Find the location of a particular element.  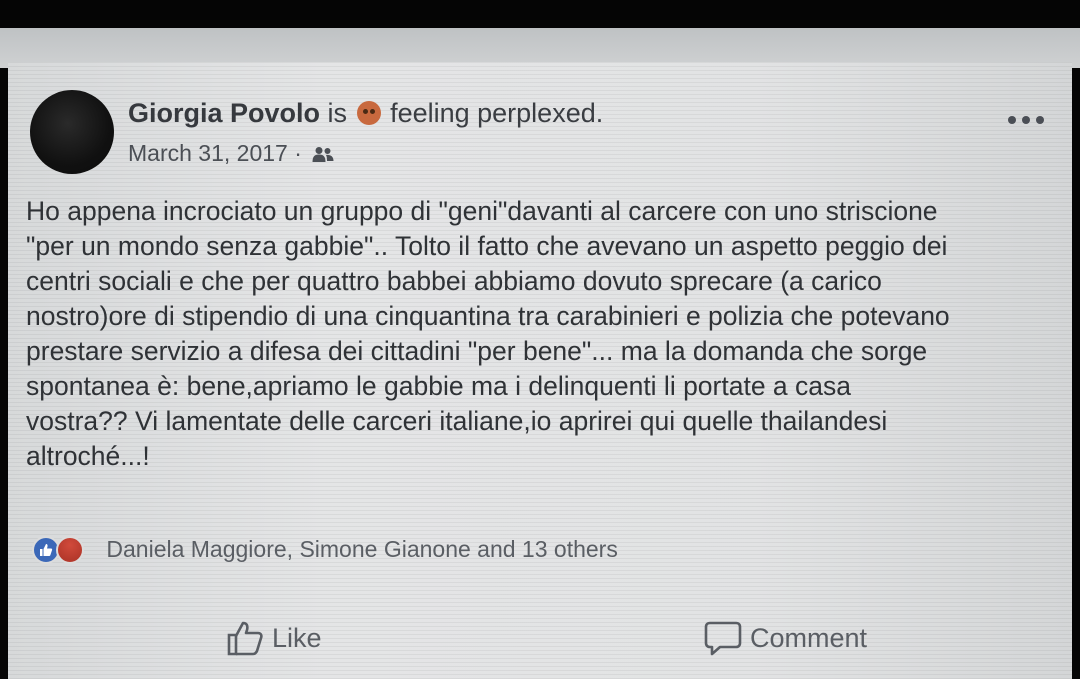

post-header: Giorgia Povolo is feeling perplexed. is located at coordinates (365, 113).